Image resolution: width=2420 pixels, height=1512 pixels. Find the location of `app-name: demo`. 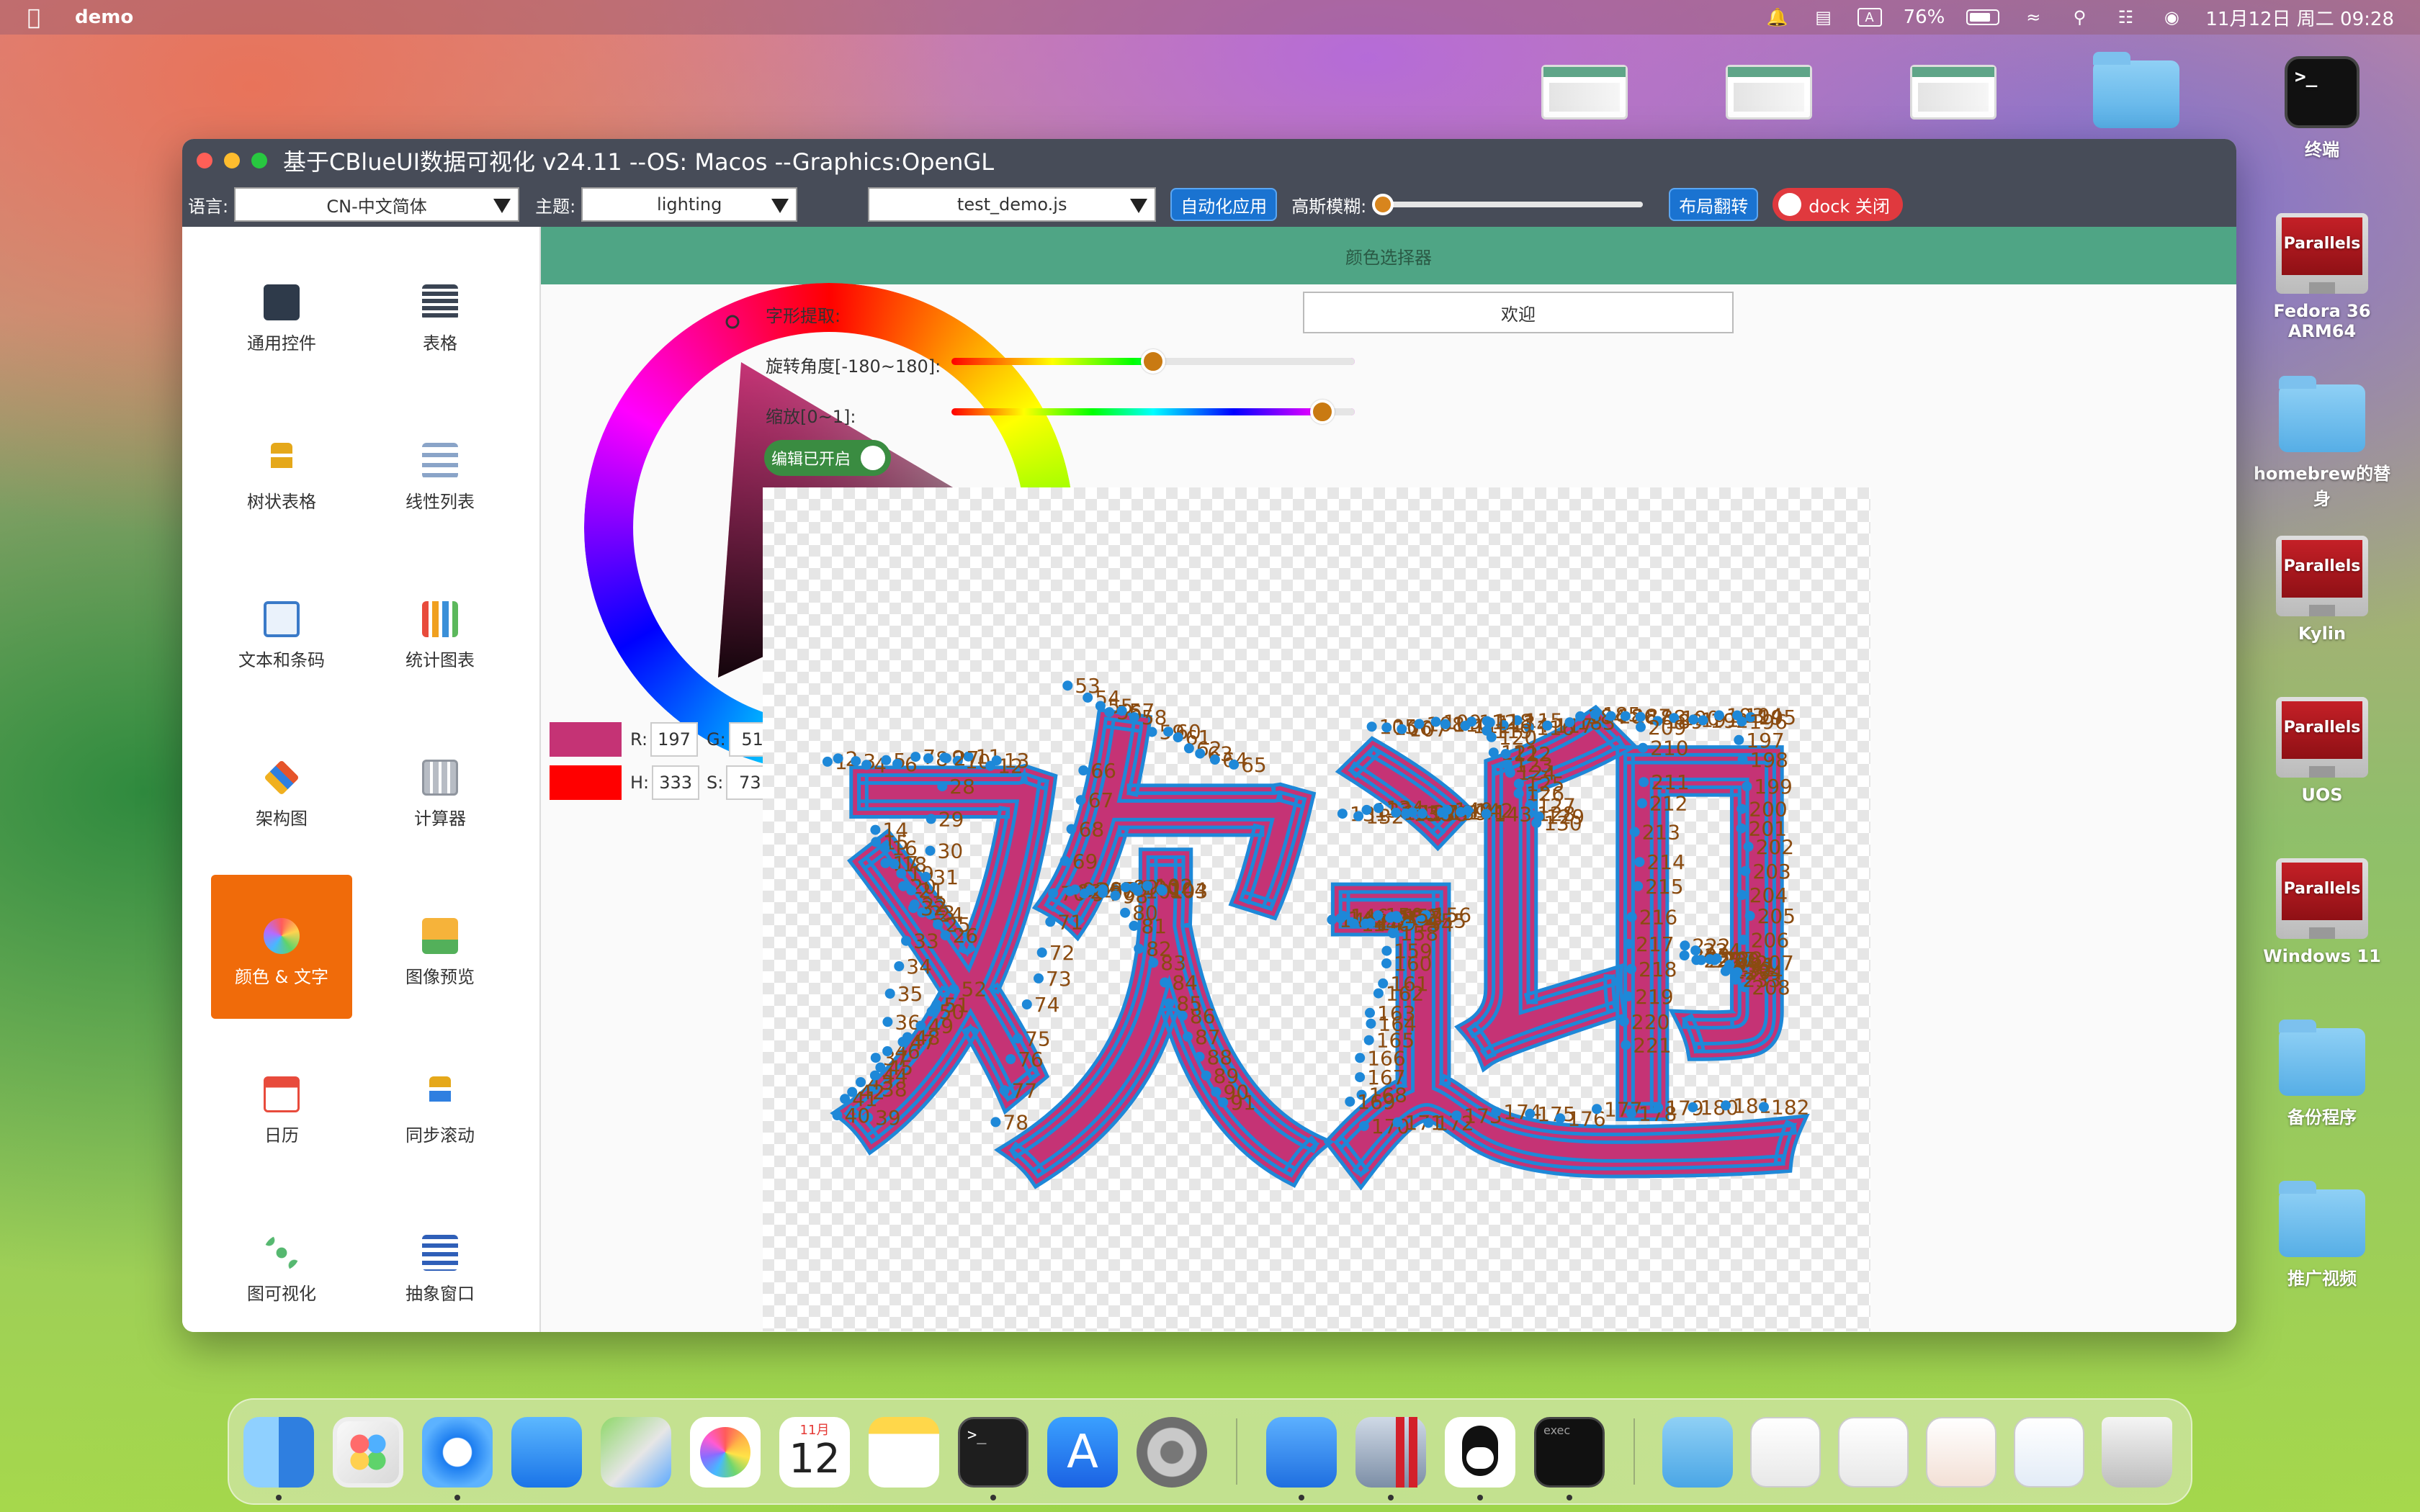

app-name: demo is located at coordinates (104, 17).